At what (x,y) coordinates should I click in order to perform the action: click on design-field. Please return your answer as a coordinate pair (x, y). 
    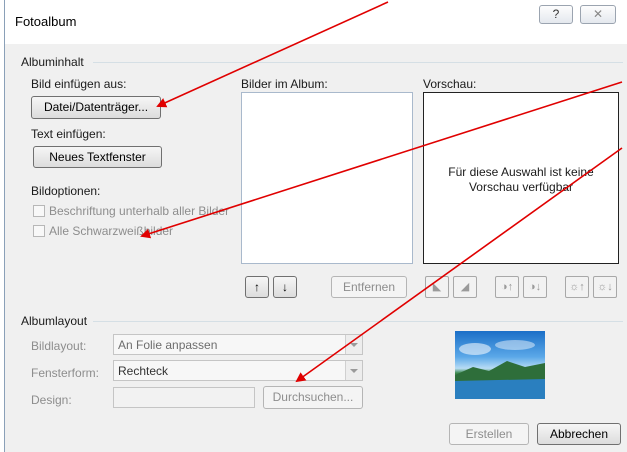
    Looking at the image, I should click on (184, 397).